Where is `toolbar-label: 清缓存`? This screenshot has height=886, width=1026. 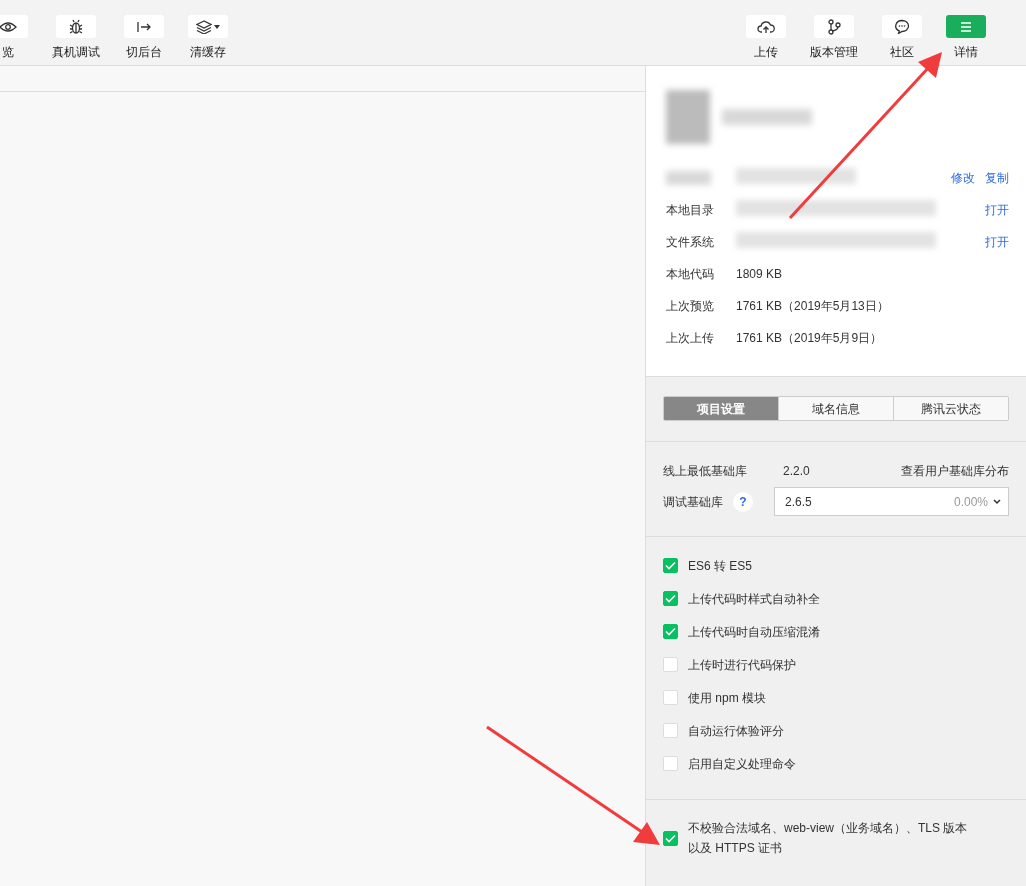 toolbar-label: 清缓存 is located at coordinates (208, 52).